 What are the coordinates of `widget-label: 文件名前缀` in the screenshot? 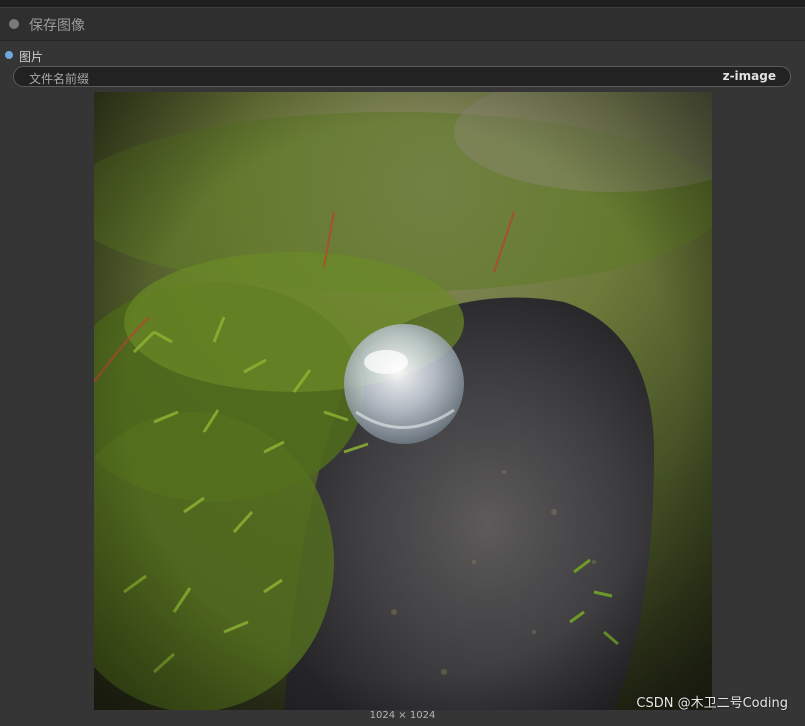 It's located at (59, 79).